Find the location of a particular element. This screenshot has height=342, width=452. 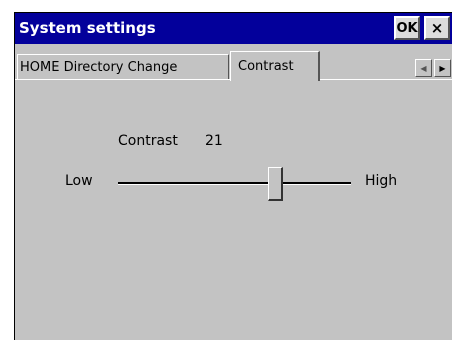

tab-scroll-left-button: ◀ is located at coordinates (423, 68).